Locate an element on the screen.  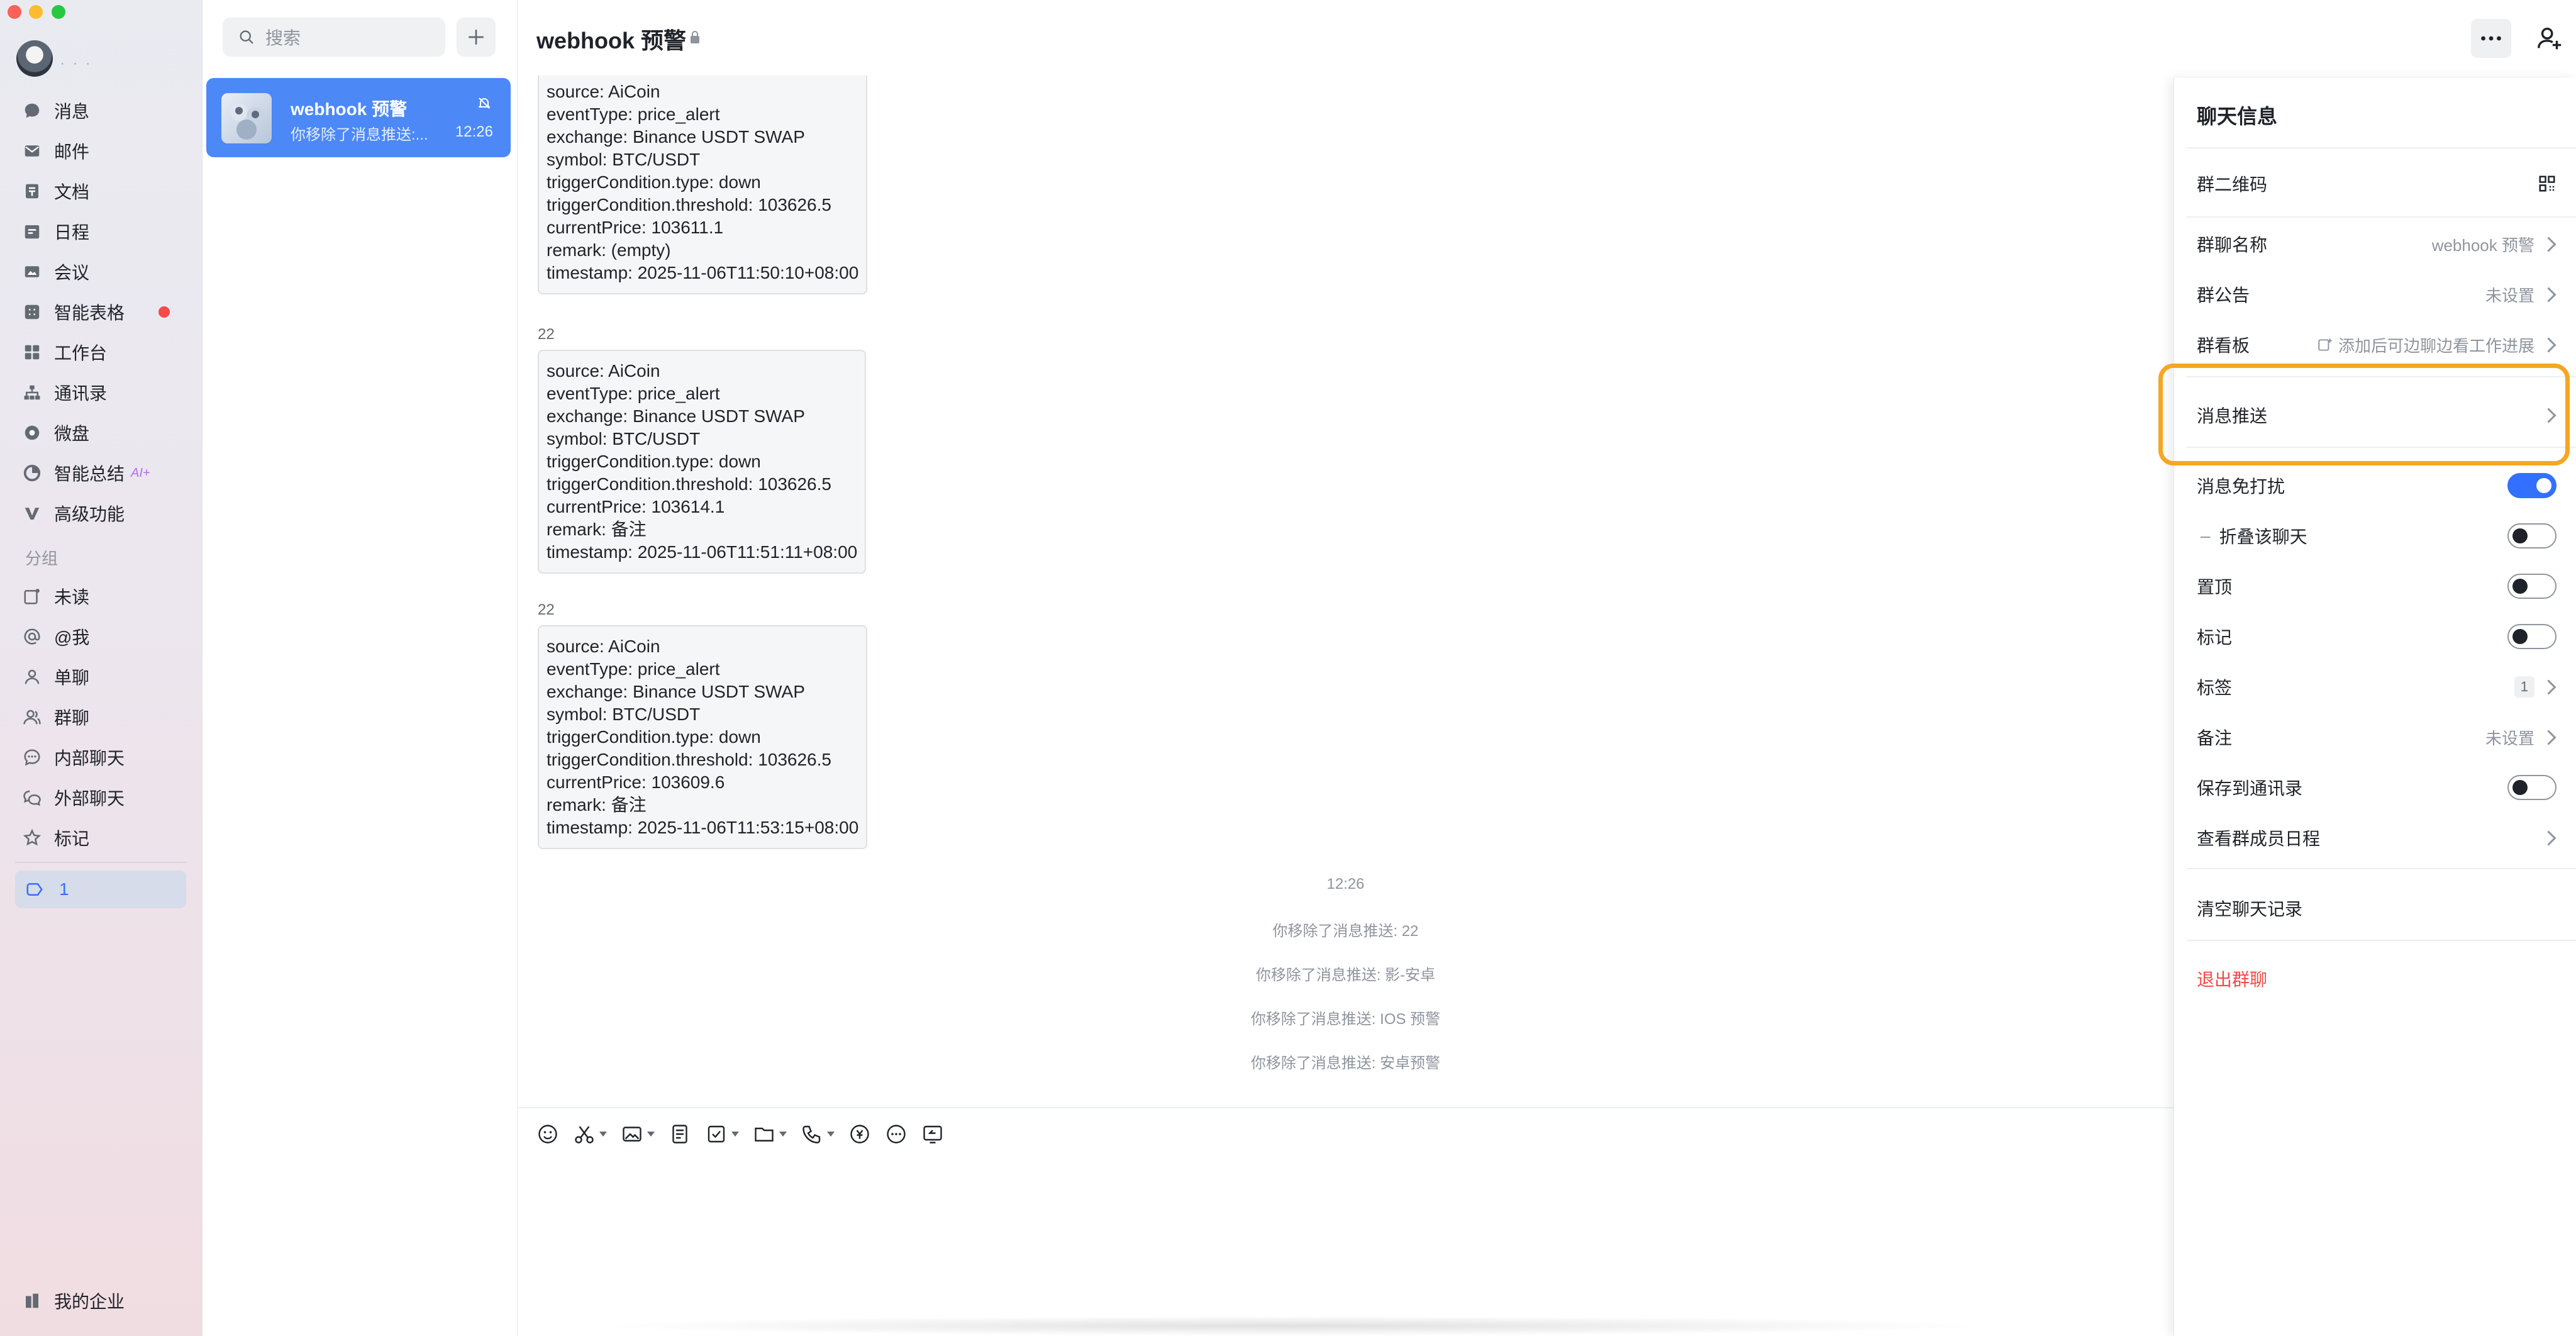
message-line: timestamp: 2025-11-06T11:50:10+08:00 is located at coordinates (703, 272).